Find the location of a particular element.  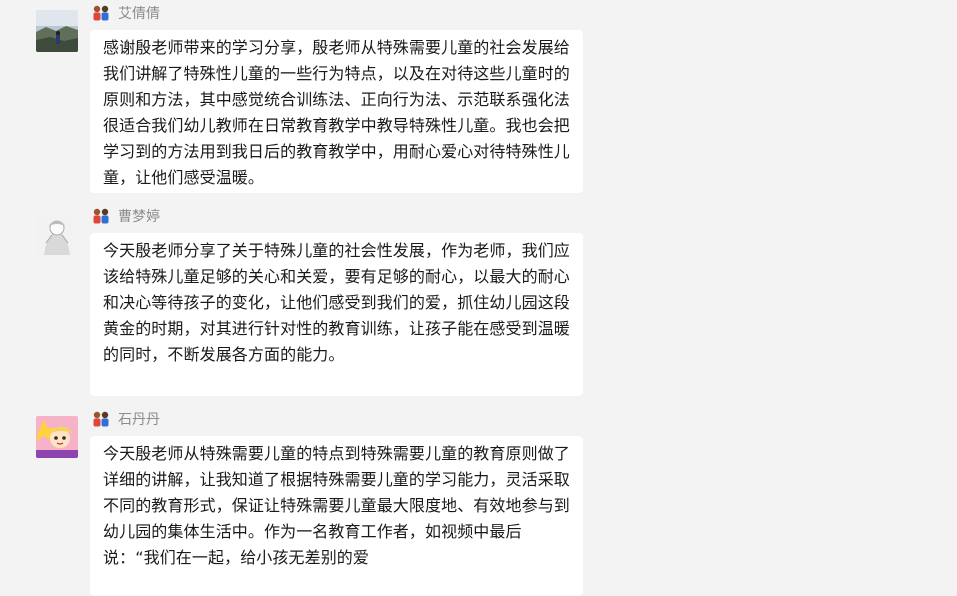

sender-name: 艾倩倩 is located at coordinates (139, 14).